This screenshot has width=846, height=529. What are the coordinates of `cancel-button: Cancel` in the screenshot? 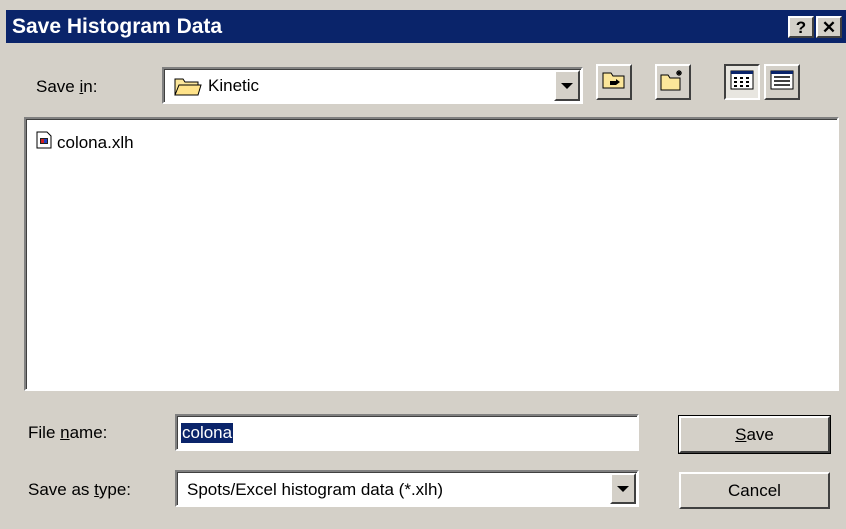 It's located at (754, 490).